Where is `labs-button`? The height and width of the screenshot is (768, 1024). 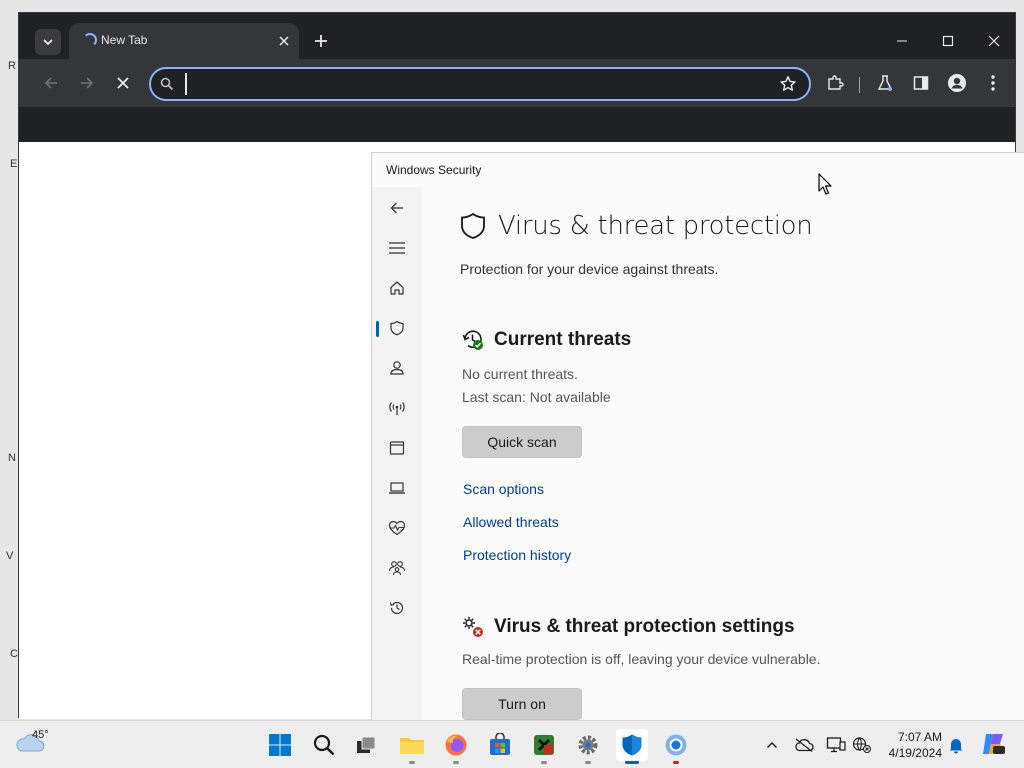 labs-button is located at coordinates (885, 83).